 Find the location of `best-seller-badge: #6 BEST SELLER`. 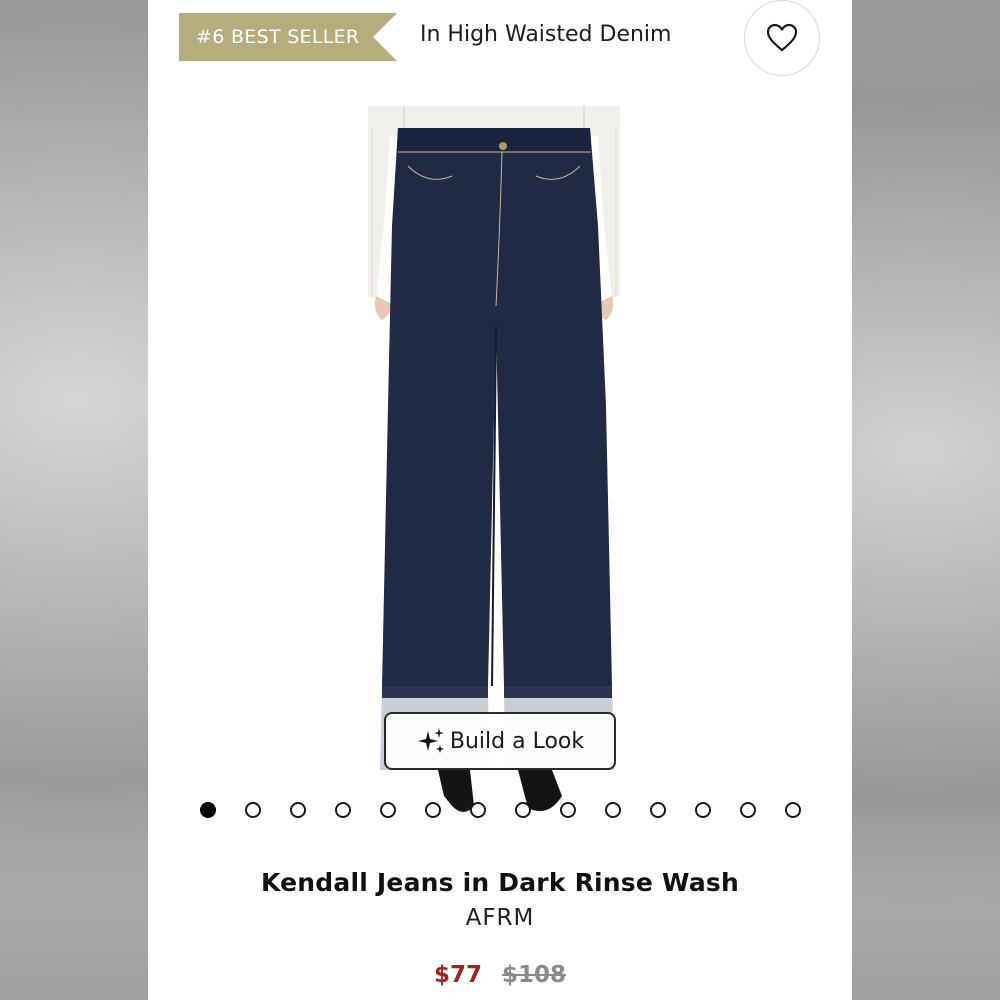

best-seller-badge: #6 BEST SELLER is located at coordinates (288, 37).